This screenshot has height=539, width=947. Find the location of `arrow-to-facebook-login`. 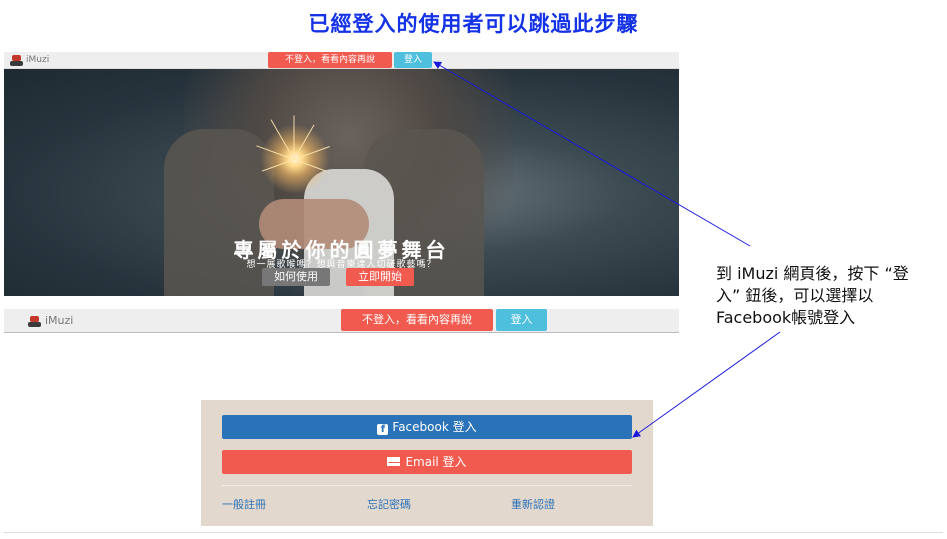

arrow-to-facebook-login is located at coordinates (706, 384).